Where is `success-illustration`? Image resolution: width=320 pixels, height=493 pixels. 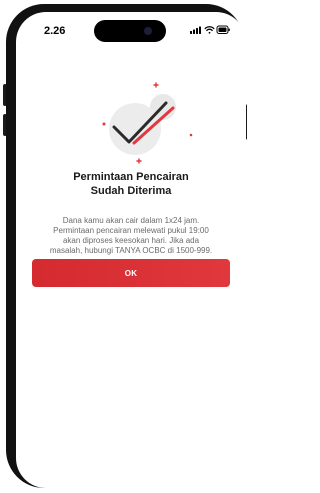 success-illustration is located at coordinates (140, 120).